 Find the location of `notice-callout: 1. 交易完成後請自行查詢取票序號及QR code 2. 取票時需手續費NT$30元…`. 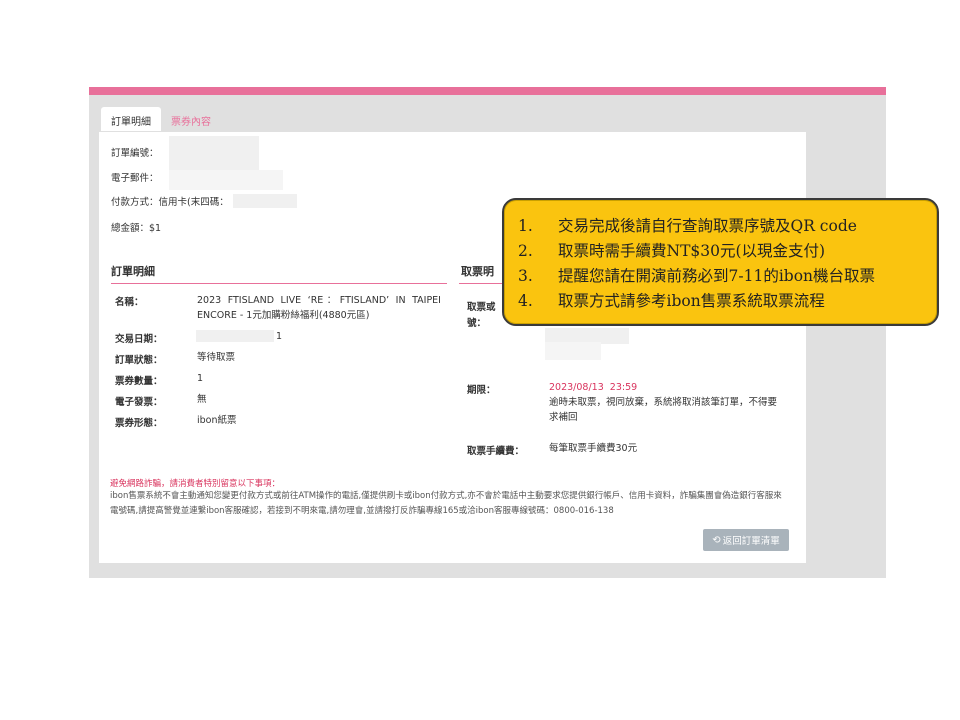

notice-callout: 1. 交易完成後請自行查詢取票序號及QR code 2. 取票時需手續費NT$30元… is located at coordinates (720, 262).